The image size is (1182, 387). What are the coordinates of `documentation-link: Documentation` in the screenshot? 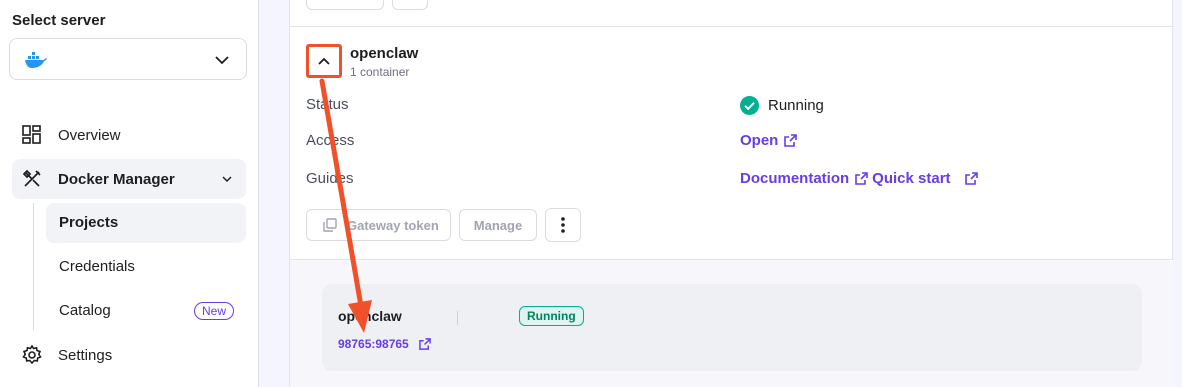 It's located at (804, 178).